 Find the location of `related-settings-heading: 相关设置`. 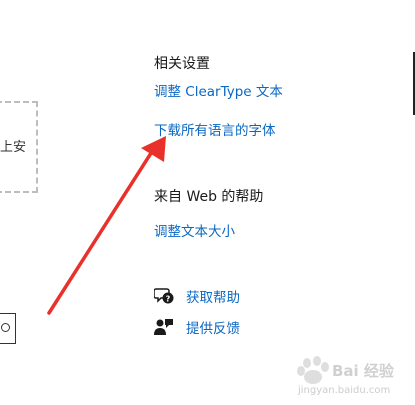

related-settings-heading: 相关设置 is located at coordinates (182, 64).